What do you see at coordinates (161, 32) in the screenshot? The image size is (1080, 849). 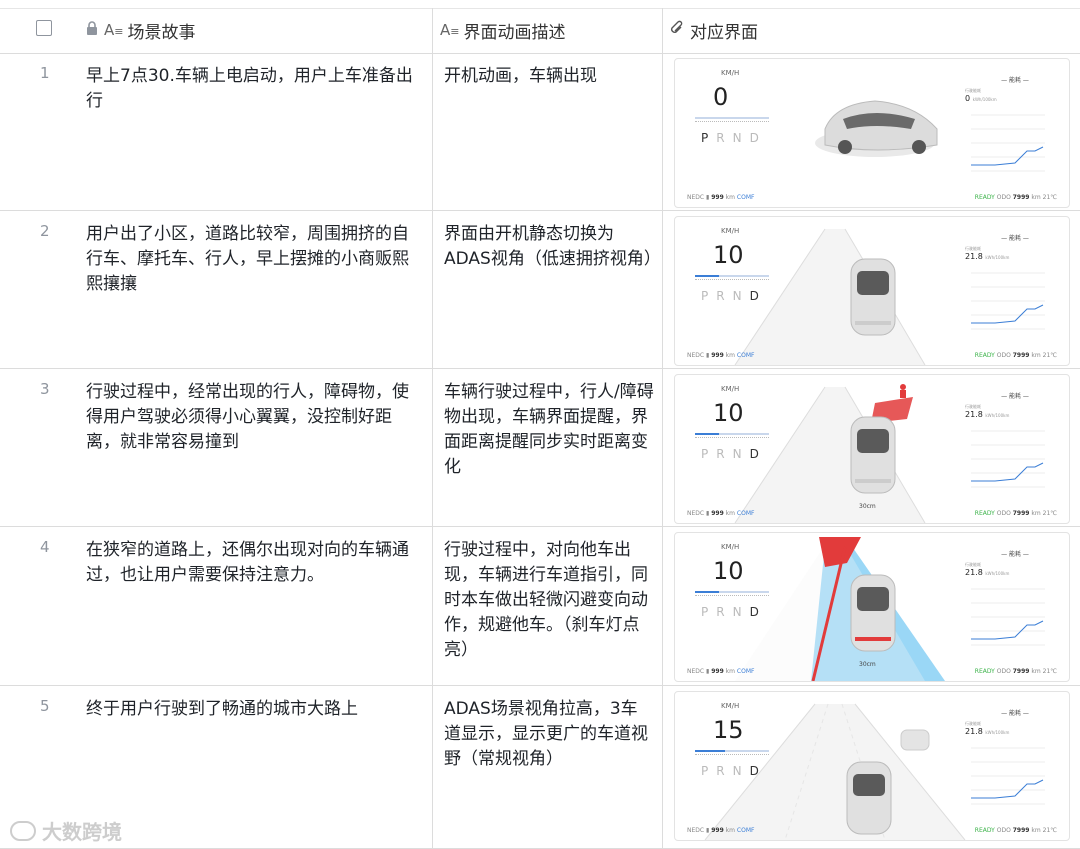 I see `header-story-label: 场景故事` at bounding box center [161, 32].